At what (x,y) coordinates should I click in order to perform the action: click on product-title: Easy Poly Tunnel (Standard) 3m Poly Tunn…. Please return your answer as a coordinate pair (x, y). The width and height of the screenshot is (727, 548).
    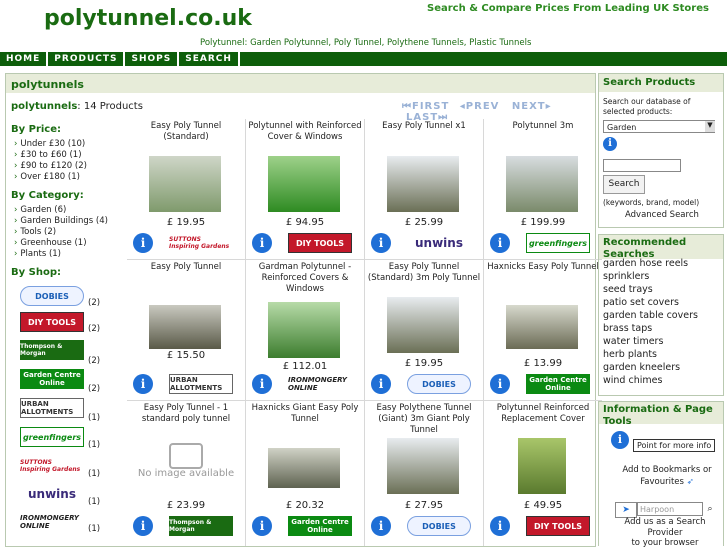
    Looking at the image, I should click on (424, 273).